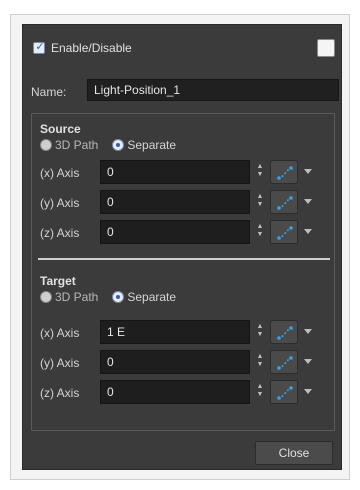 The width and height of the screenshot is (360, 490). What do you see at coordinates (58, 281) in the screenshot?
I see `target-title: Target` at bounding box center [58, 281].